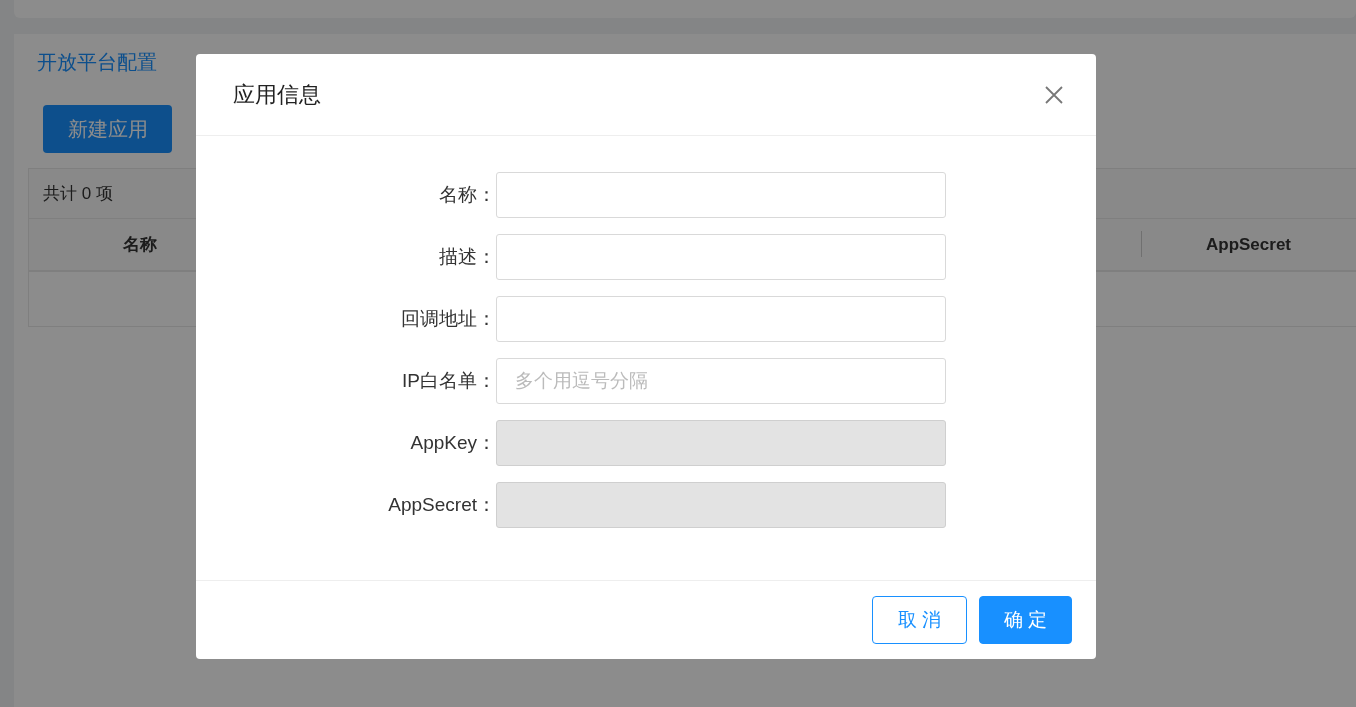 The width and height of the screenshot is (1356, 707). Describe the element at coordinates (919, 620) in the screenshot. I see `cancel-button: 取 消` at that location.